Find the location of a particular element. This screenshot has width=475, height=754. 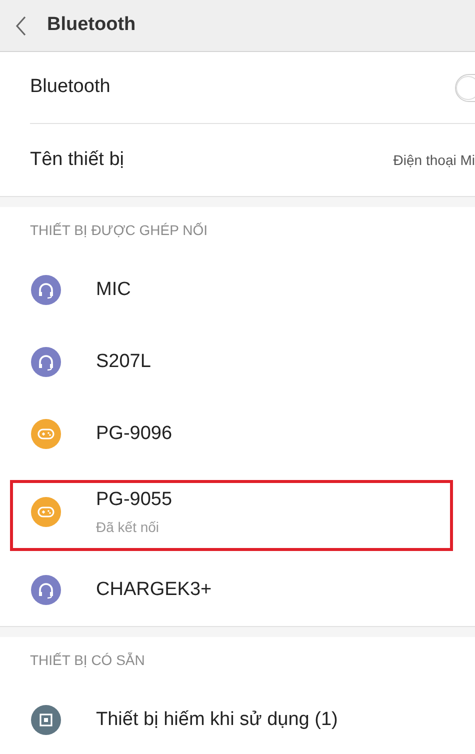

device-row: PG-9096 is located at coordinates (237, 434).